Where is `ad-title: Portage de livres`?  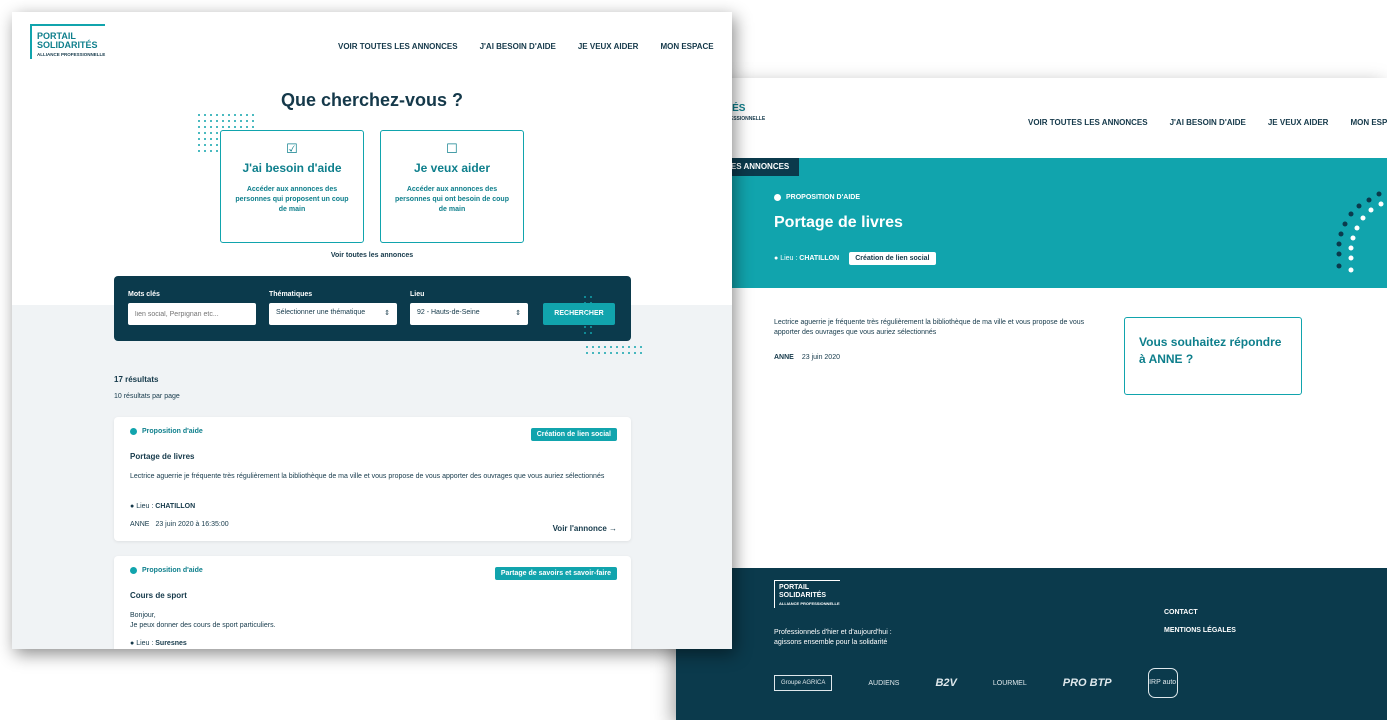 ad-title: Portage de livres is located at coordinates (838, 222).